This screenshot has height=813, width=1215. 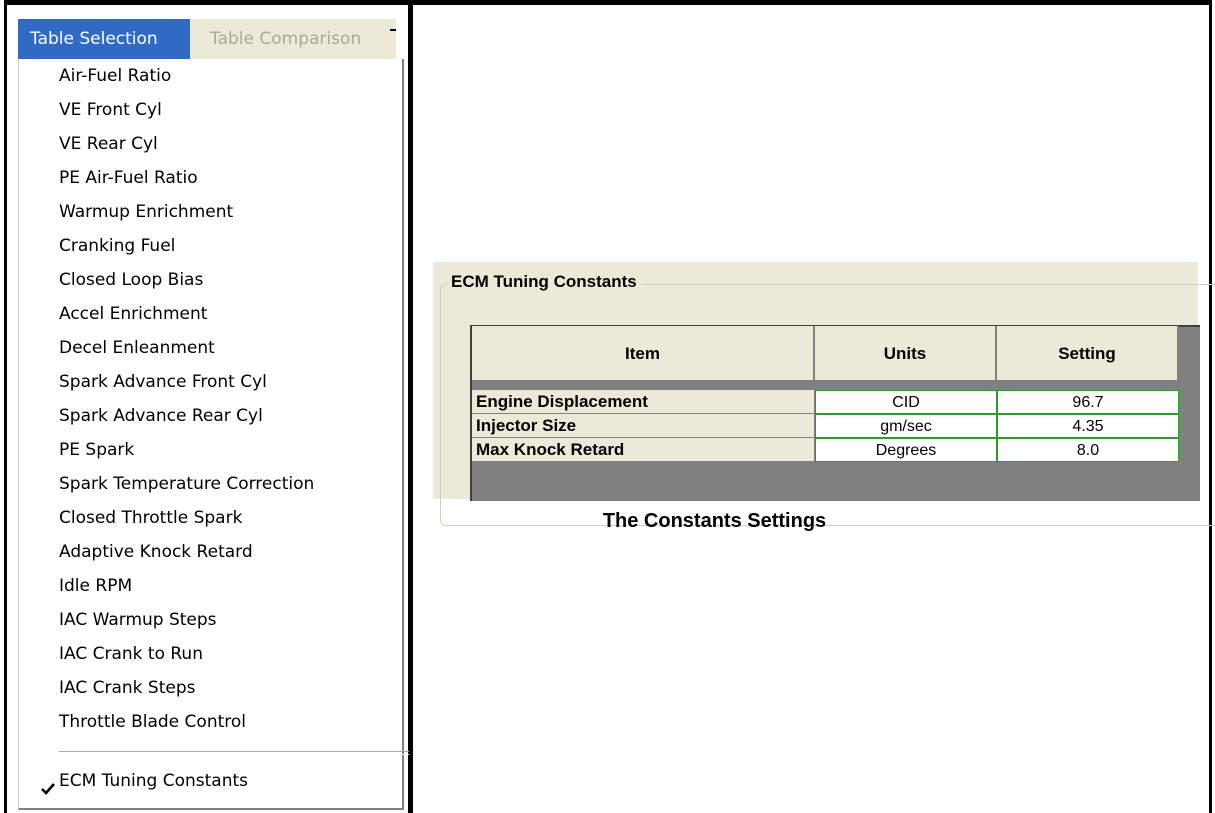 What do you see at coordinates (117, 246) in the screenshot?
I see `menu-item-cranking-fuel: Cranking Fuel` at bounding box center [117, 246].